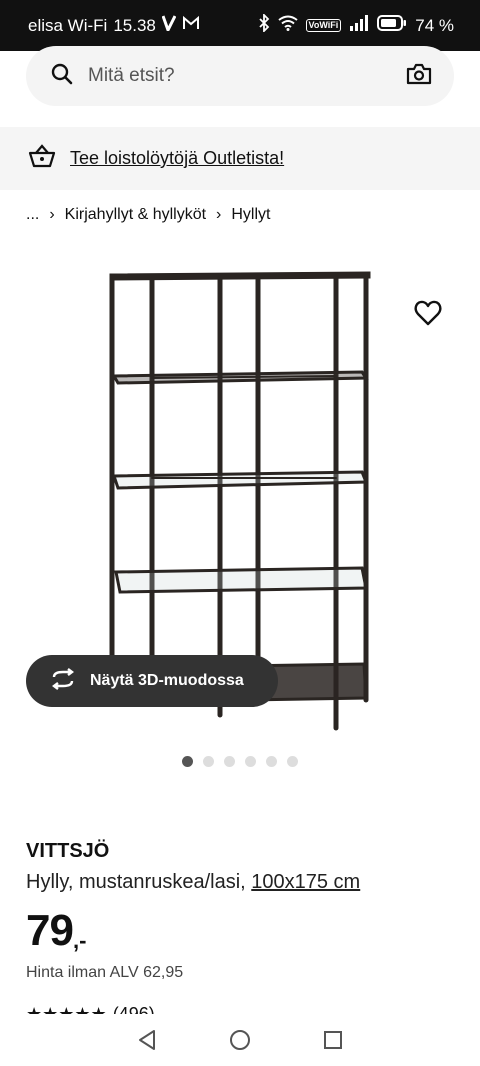 This screenshot has height=1066, width=480. What do you see at coordinates (264, 24) in the screenshot?
I see `bluetooth-icon` at bounding box center [264, 24].